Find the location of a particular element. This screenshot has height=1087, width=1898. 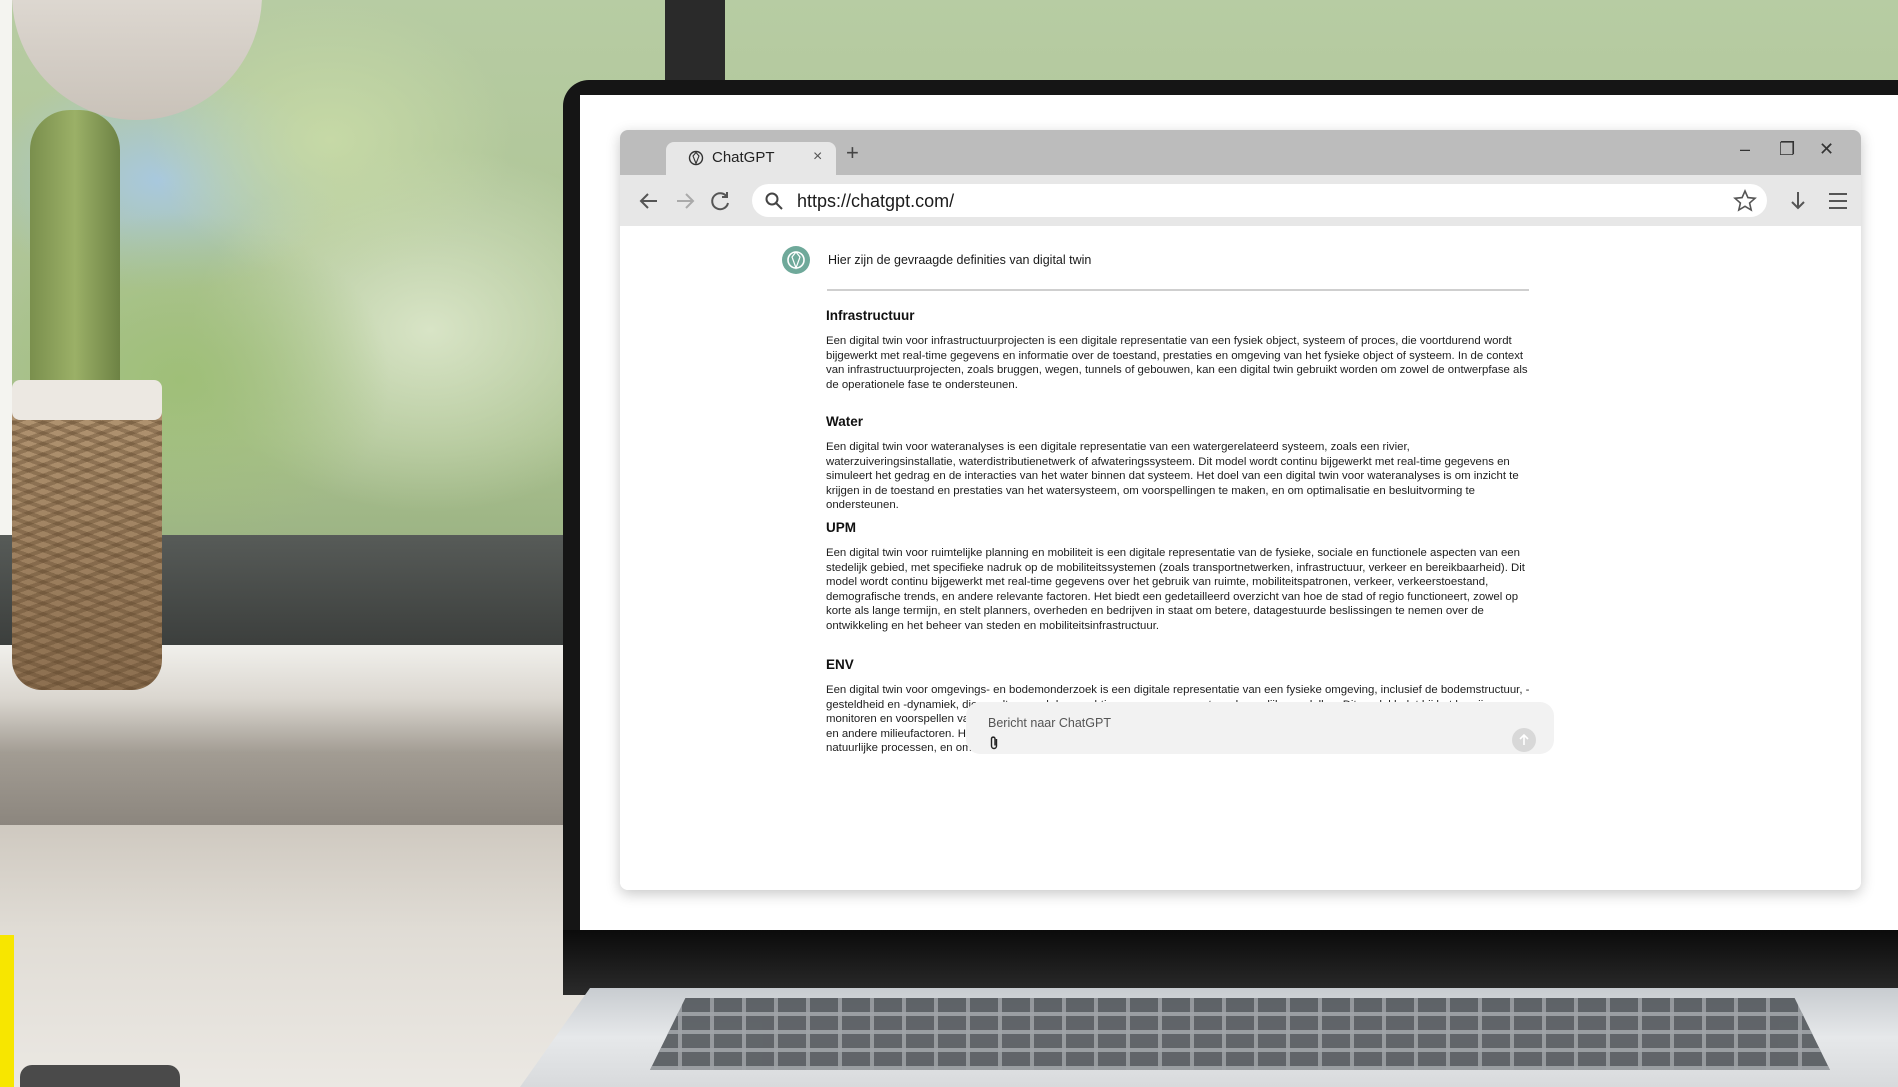

message-composer: Bericht naar ChatGPT is located at coordinates (1260, 728).